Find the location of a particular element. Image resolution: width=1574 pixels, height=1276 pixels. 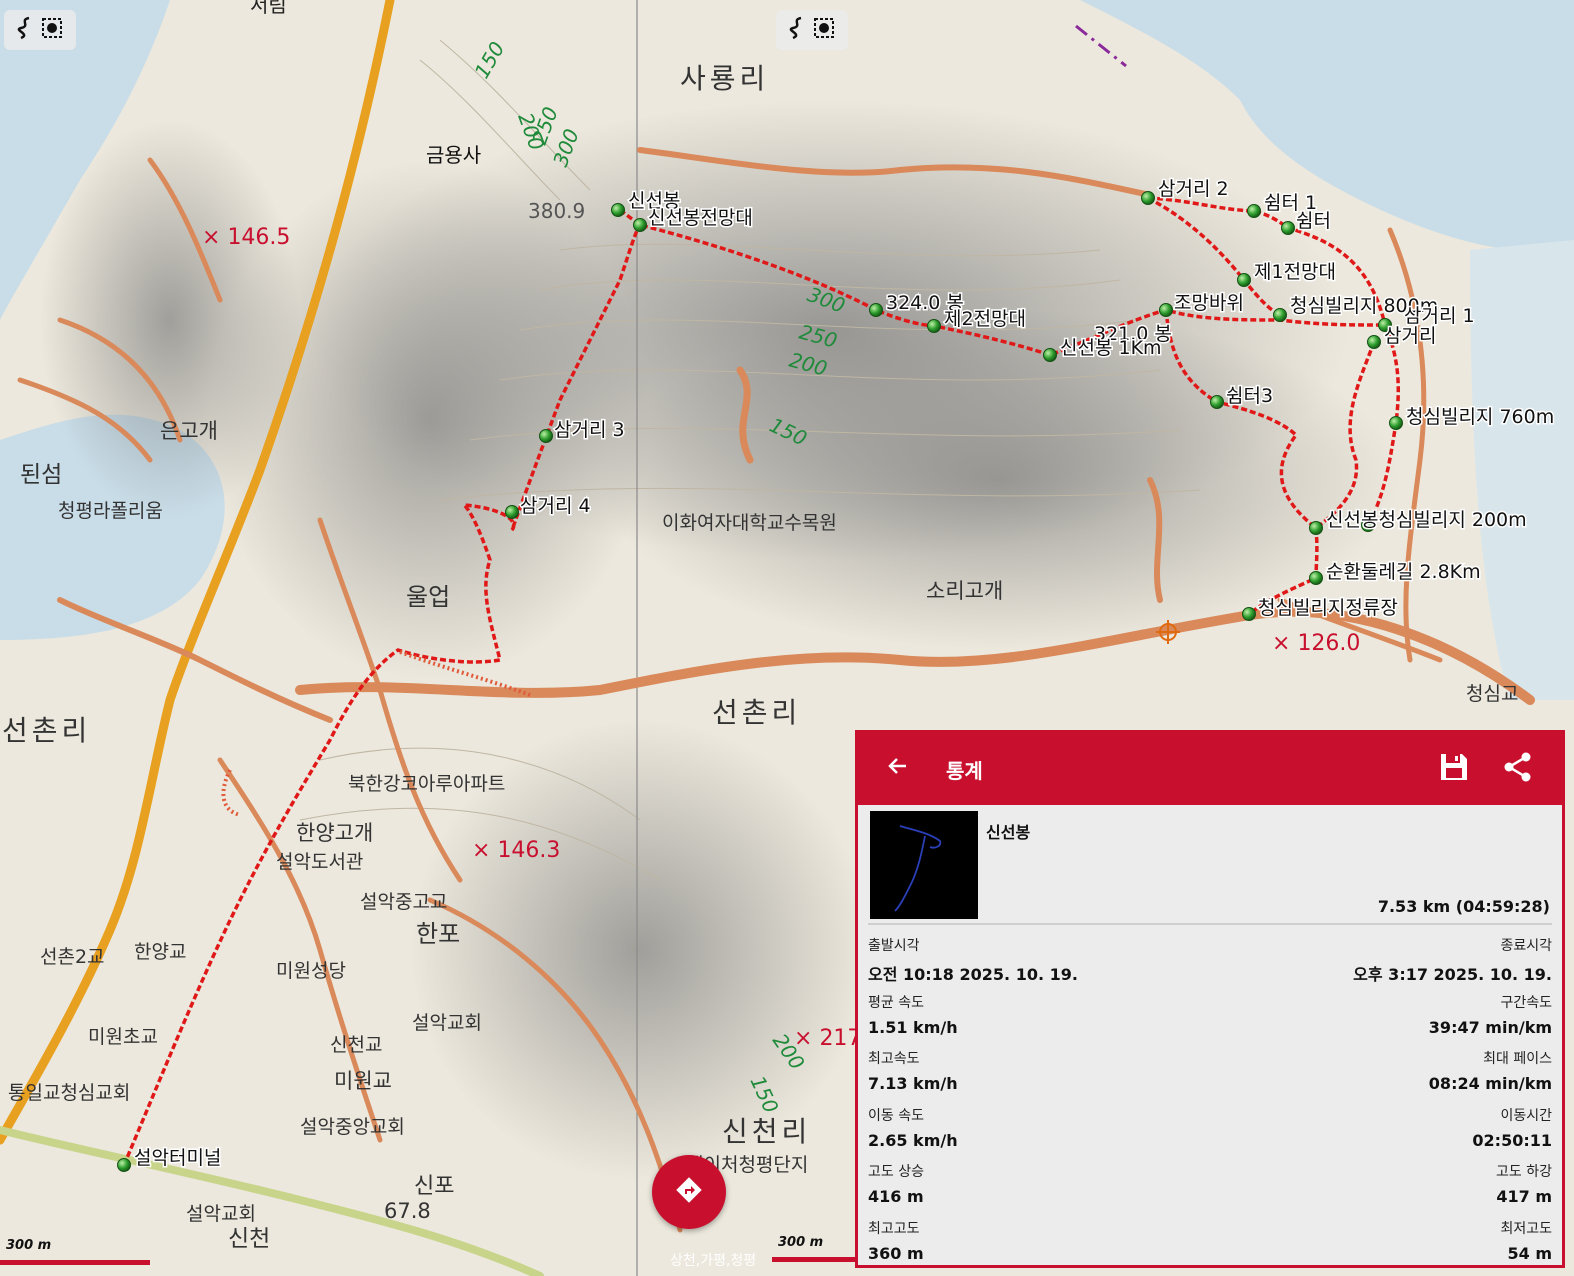

label-h678: 67.8 is located at coordinates (407, 1211).